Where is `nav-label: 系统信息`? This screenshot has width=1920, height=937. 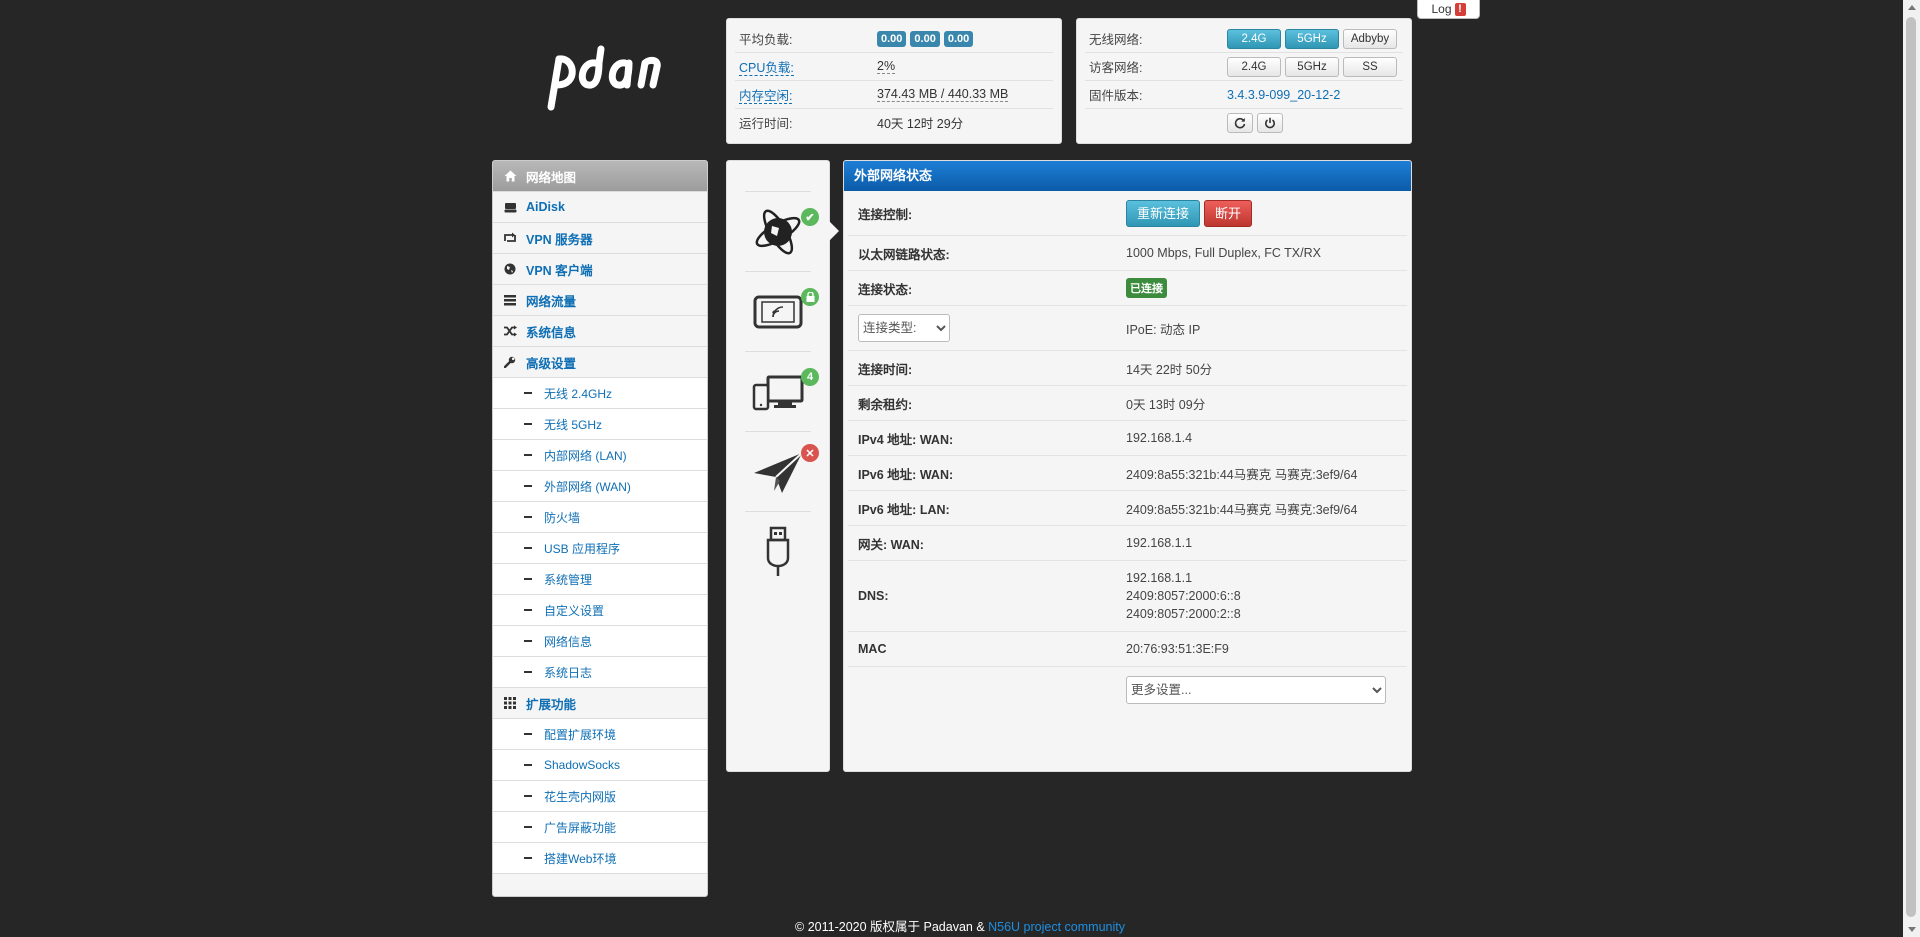
nav-label: 系统信息 is located at coordinates (551, 332).